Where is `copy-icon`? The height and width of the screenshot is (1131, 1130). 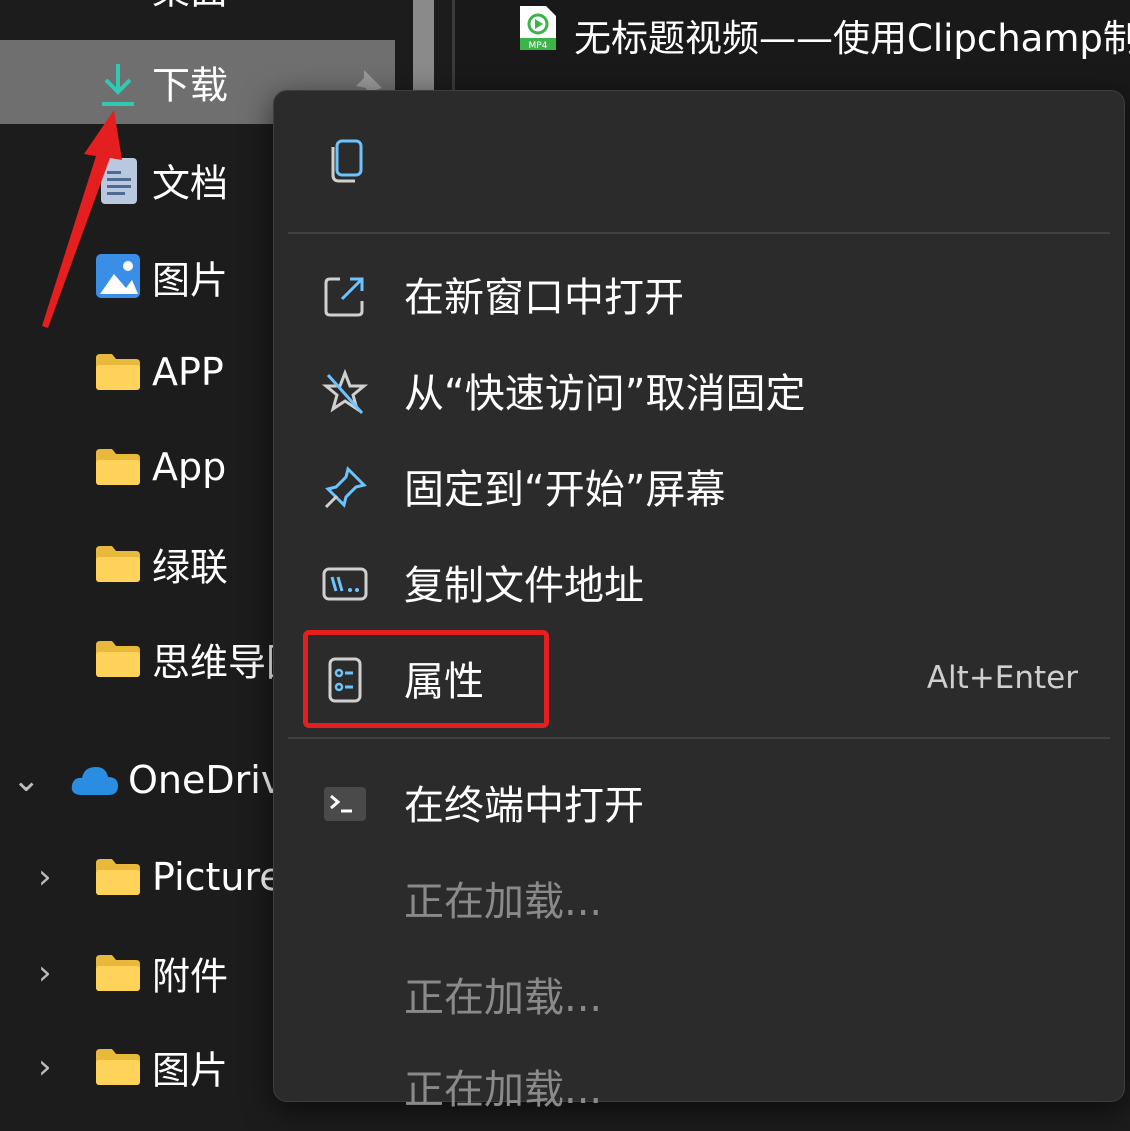 copy-icon is located at coordinates (347, 161).